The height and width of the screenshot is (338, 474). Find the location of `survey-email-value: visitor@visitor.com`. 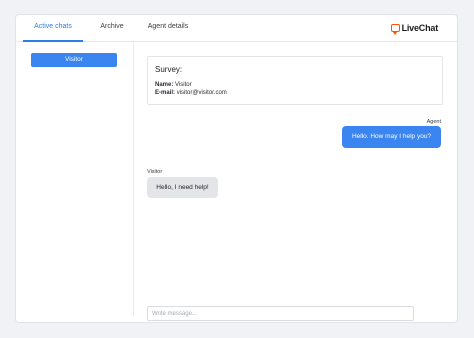

survey-email-value: visitor@visitor.com is located at coordinates (201, 93).